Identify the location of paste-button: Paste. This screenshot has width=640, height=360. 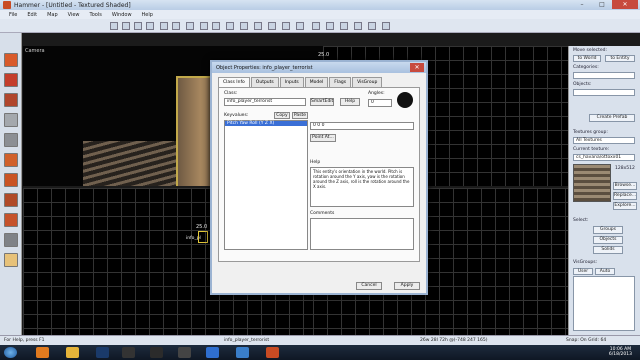
(300, 115).